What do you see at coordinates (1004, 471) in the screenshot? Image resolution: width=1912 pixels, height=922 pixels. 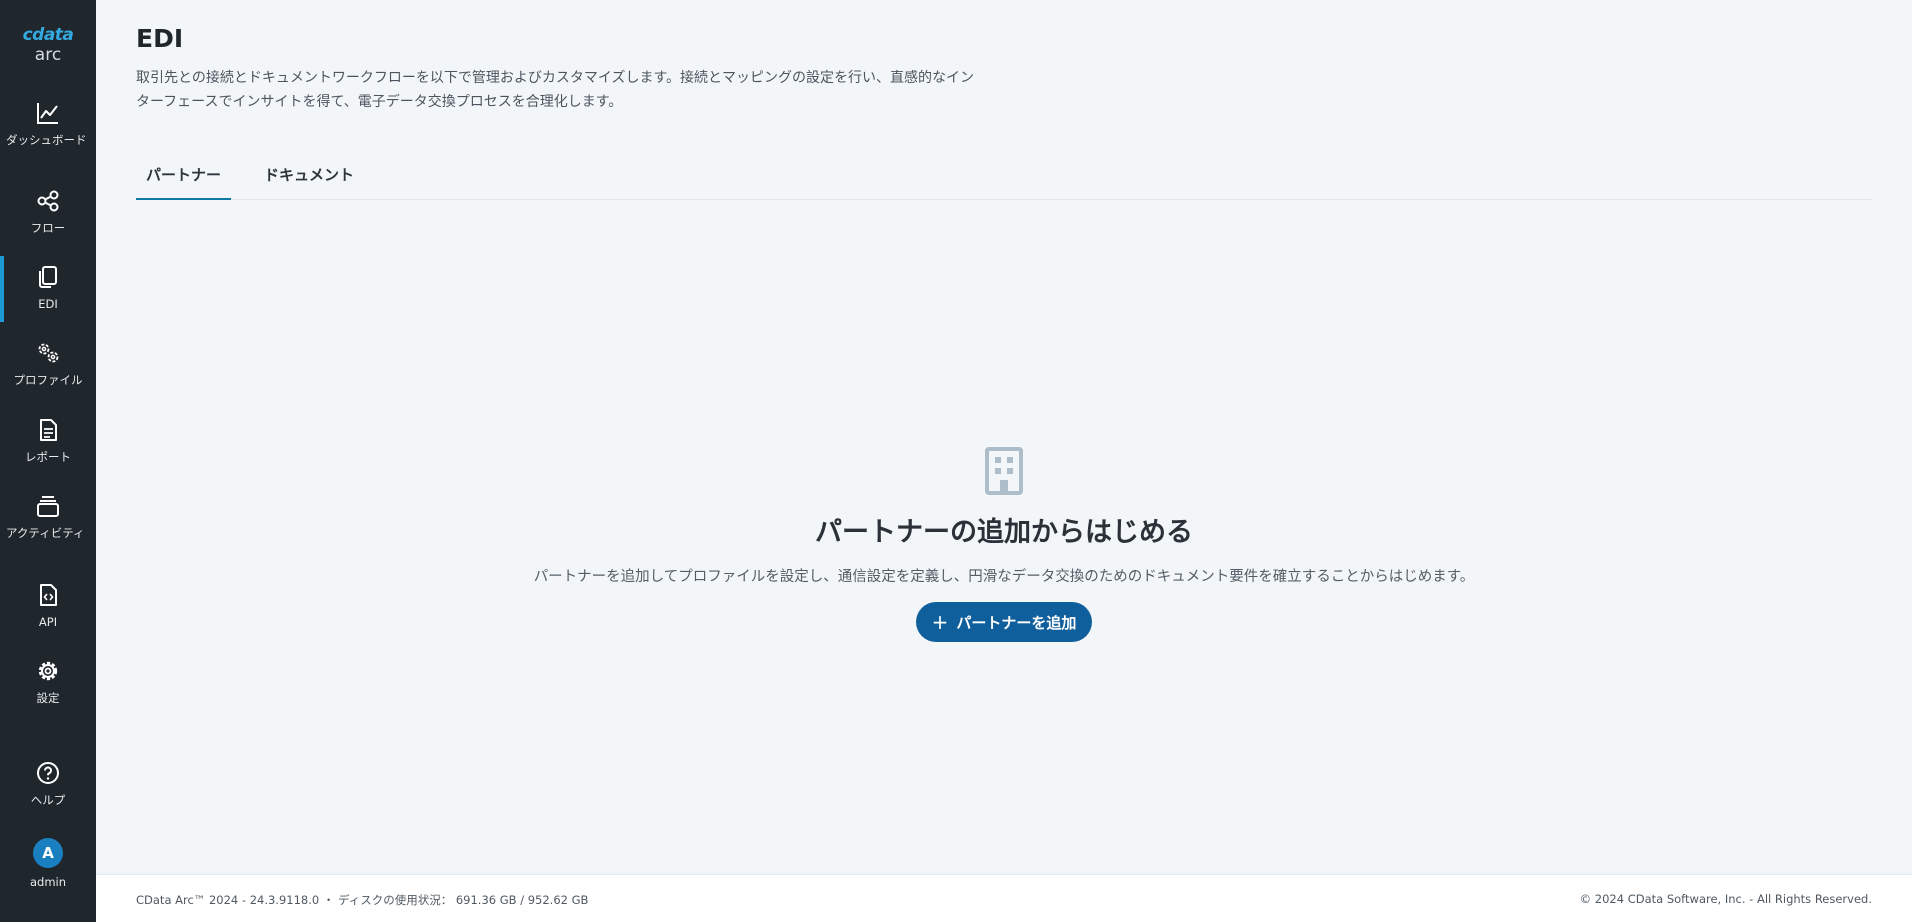 I see `building-icon` at bounding box center [1004, 471].